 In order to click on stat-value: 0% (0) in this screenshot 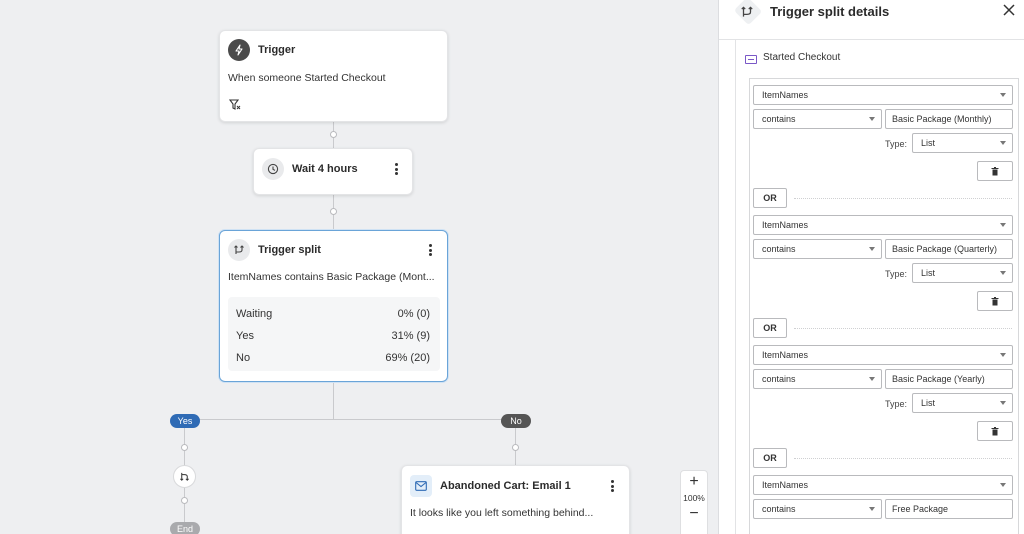, I will do `click(413, 314)`.